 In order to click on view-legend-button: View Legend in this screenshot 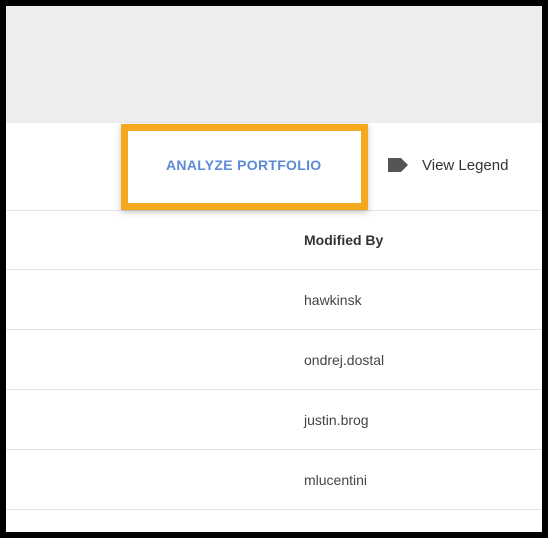, I will do `click(447, 165)`.